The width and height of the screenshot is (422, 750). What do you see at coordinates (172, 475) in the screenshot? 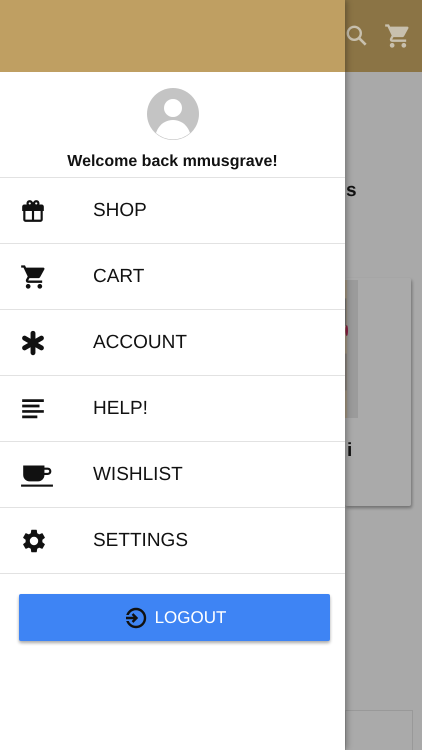
I see `menu-item: WISHLIST` at bounding box center [172, 475].